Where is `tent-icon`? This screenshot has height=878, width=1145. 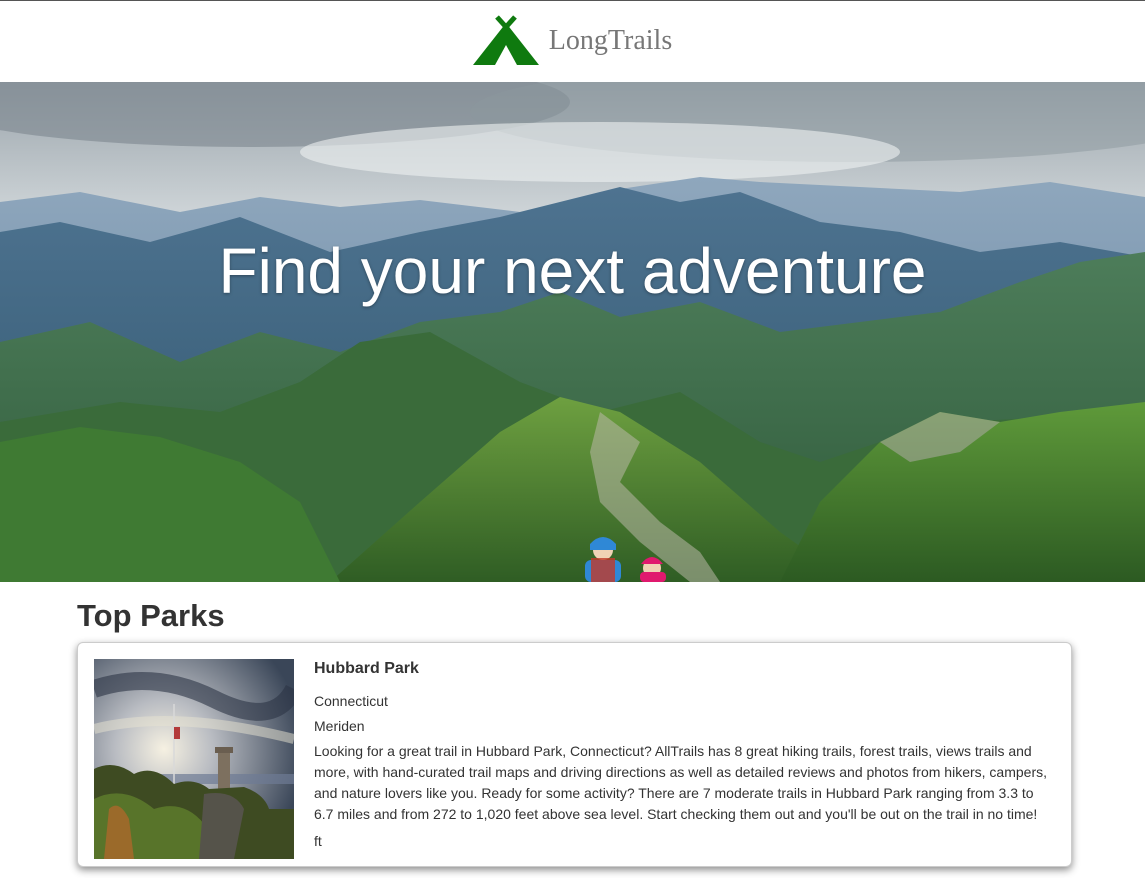 tent-icon is located at coordinates (505, 40).